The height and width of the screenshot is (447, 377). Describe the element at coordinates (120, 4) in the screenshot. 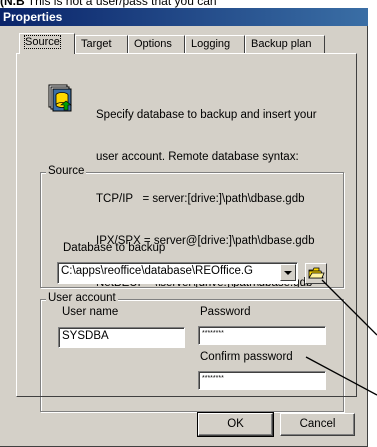

I see `caption-text: This is not a user/pass that you can` at that location.